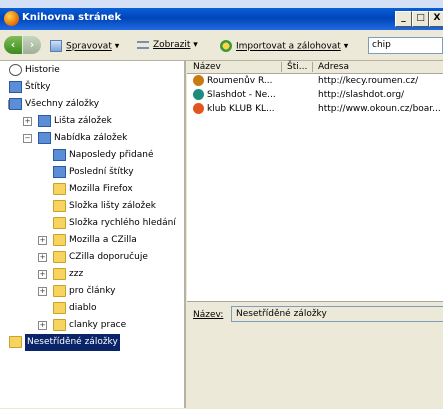  I want to click on unsorted-icon, so click(15, 342).